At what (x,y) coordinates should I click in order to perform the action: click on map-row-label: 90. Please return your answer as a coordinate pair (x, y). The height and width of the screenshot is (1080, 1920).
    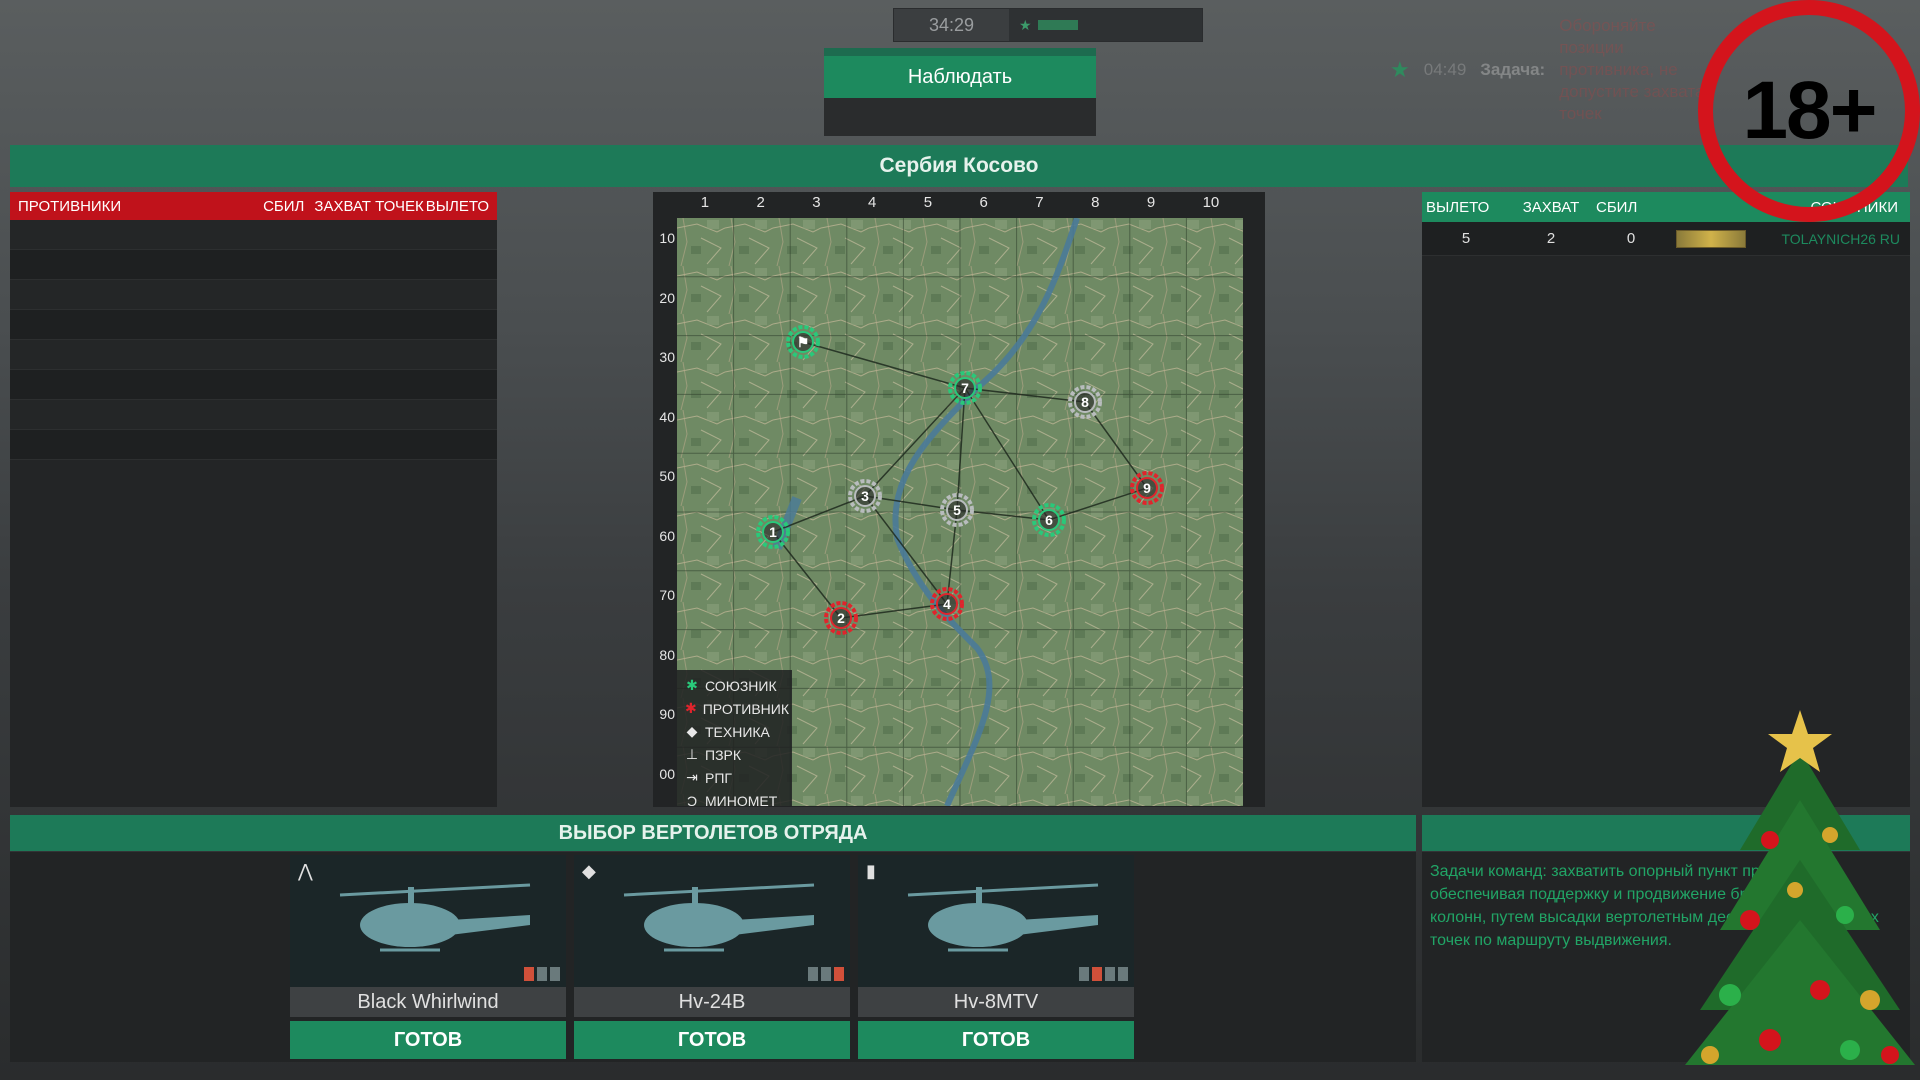
    Looking at the image, I should click on (667, 714).